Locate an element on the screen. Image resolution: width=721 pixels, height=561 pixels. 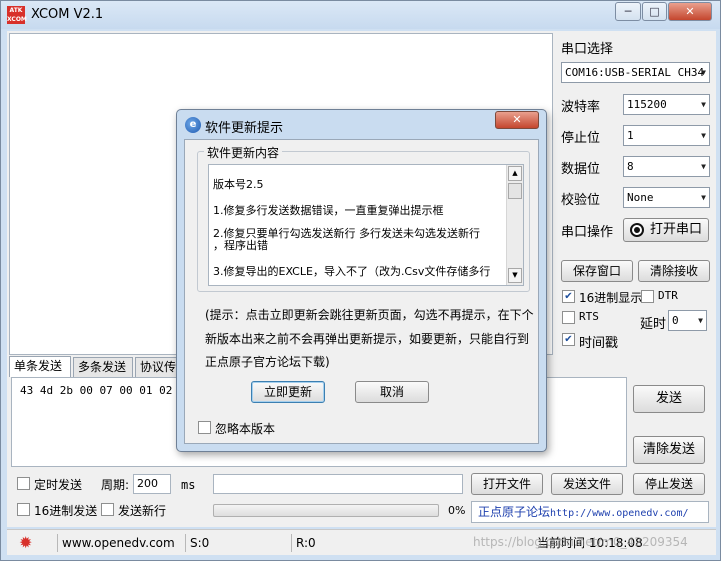
databit-value: 8 is located at coordinates (630, 166).